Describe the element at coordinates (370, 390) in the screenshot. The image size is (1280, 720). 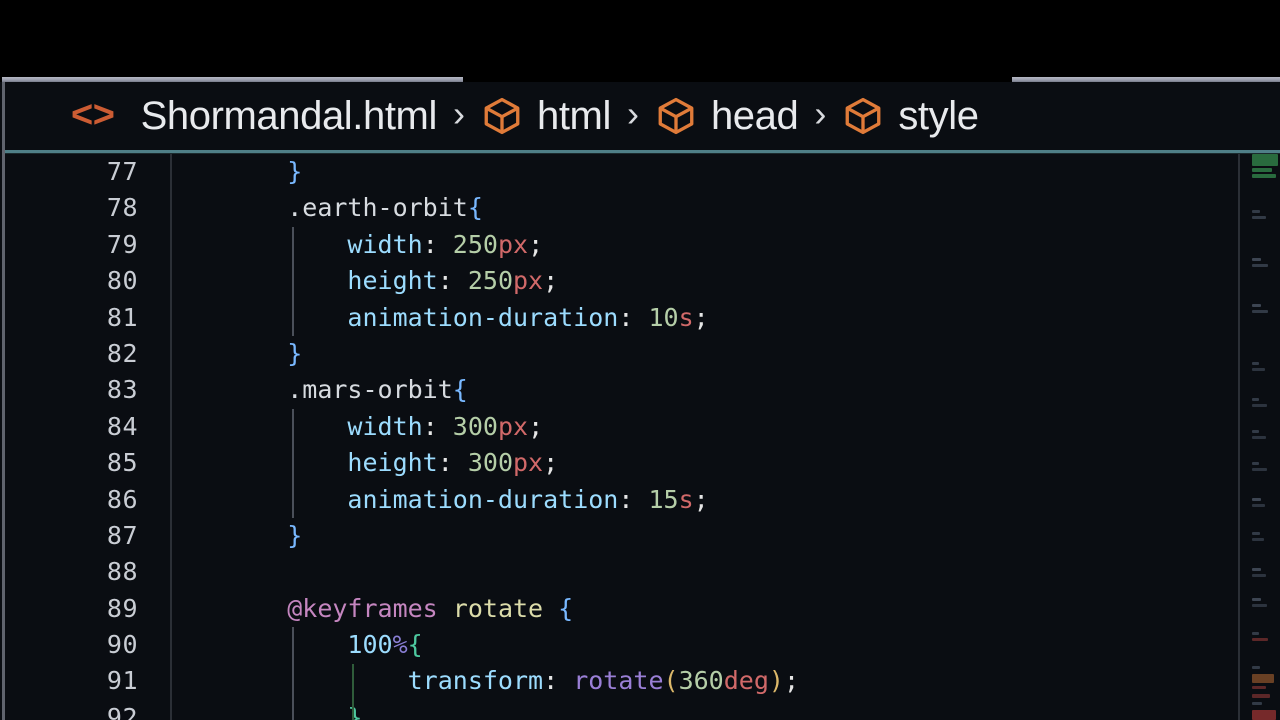
I see `code-token: .mars-orbit` at that location.